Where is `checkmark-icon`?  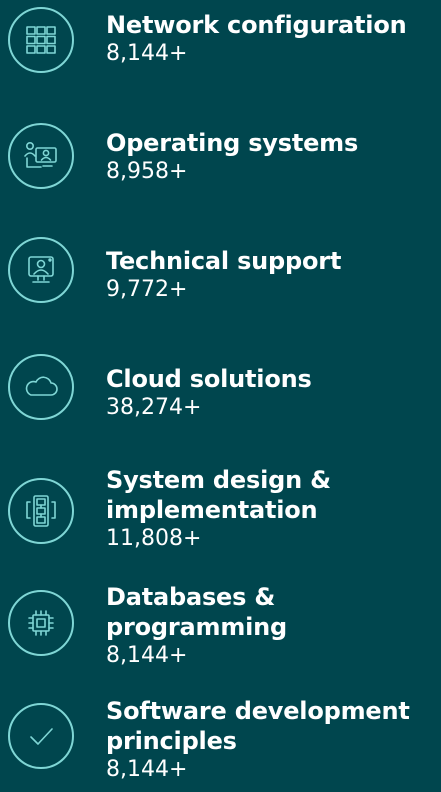
checkmark-icon is located at coordinates (41, 736).